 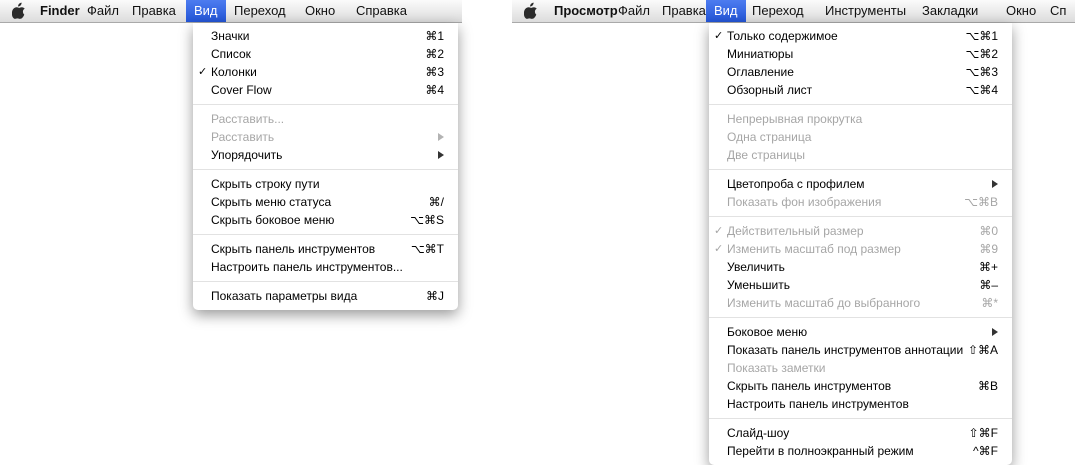 What do you see at coordinates (860, 90) in the screenshot?
I see `menu-item-обзорный-лист: Обзорный лист ⌥⌘4` at bounding box center [860, 90].